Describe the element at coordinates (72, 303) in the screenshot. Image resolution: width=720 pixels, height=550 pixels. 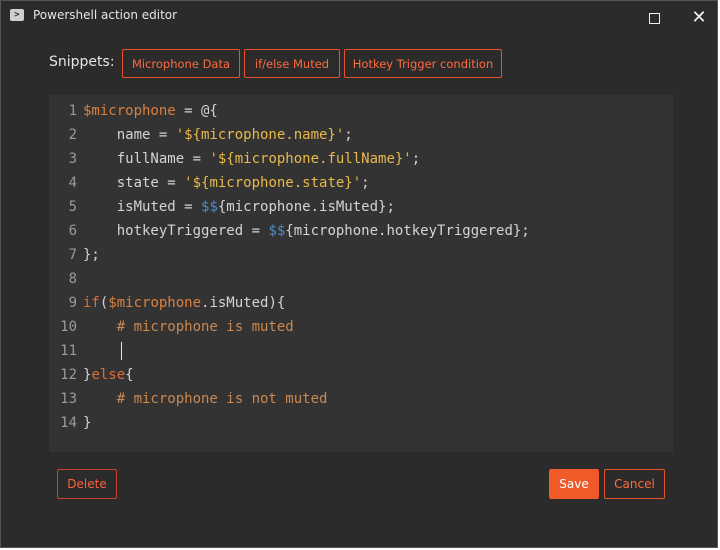
I see `line-number: 9` at that location.